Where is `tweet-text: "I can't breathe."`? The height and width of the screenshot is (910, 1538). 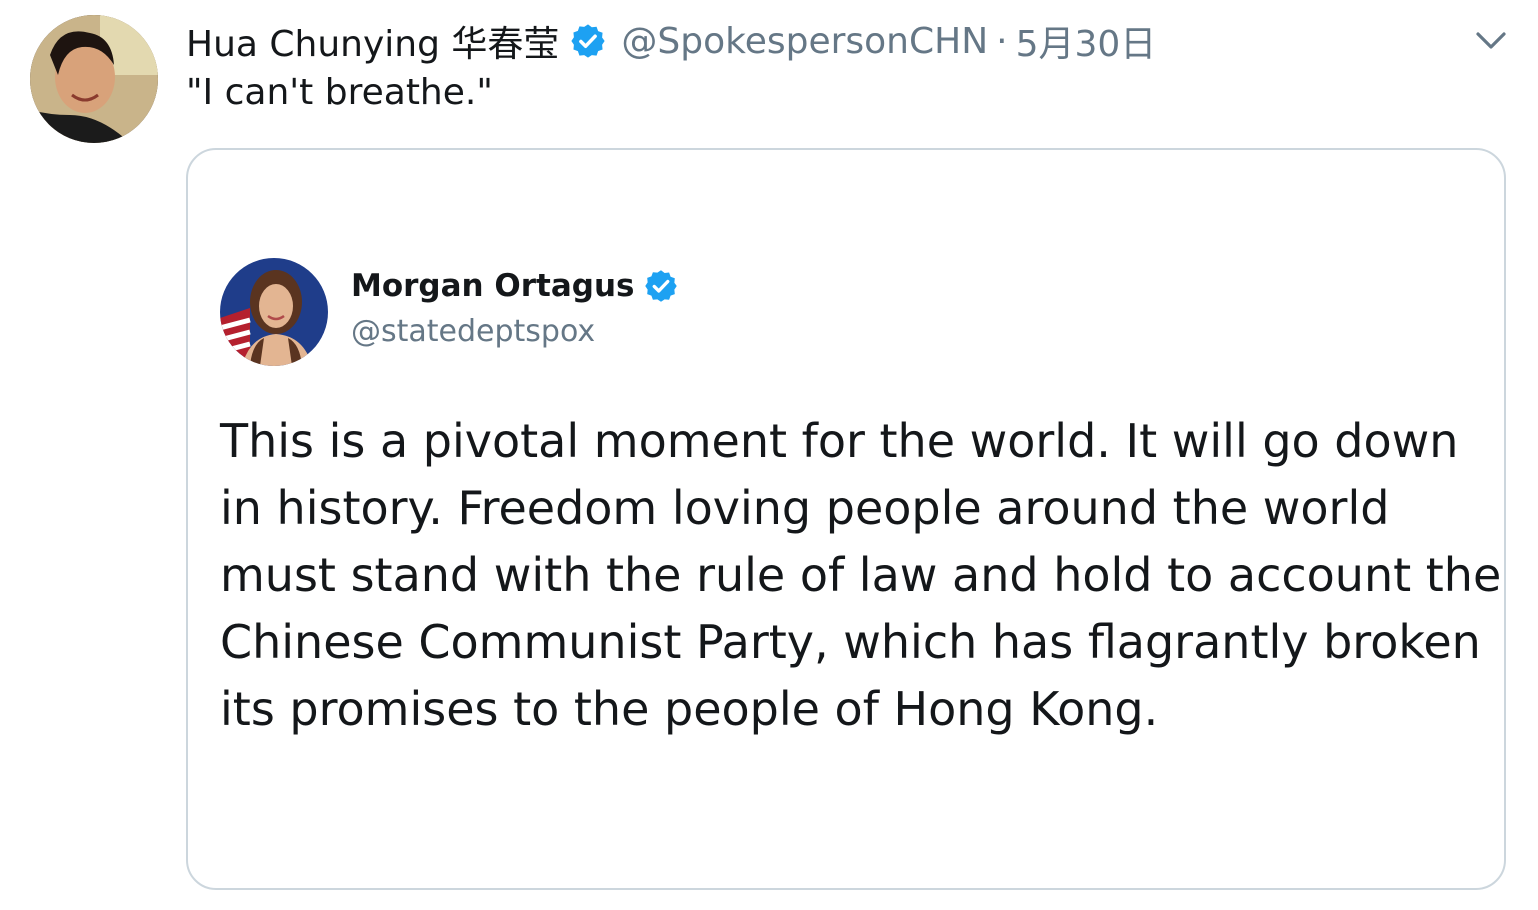
tweet-text: "I can't breathe." is located at coordinates (339, 92).